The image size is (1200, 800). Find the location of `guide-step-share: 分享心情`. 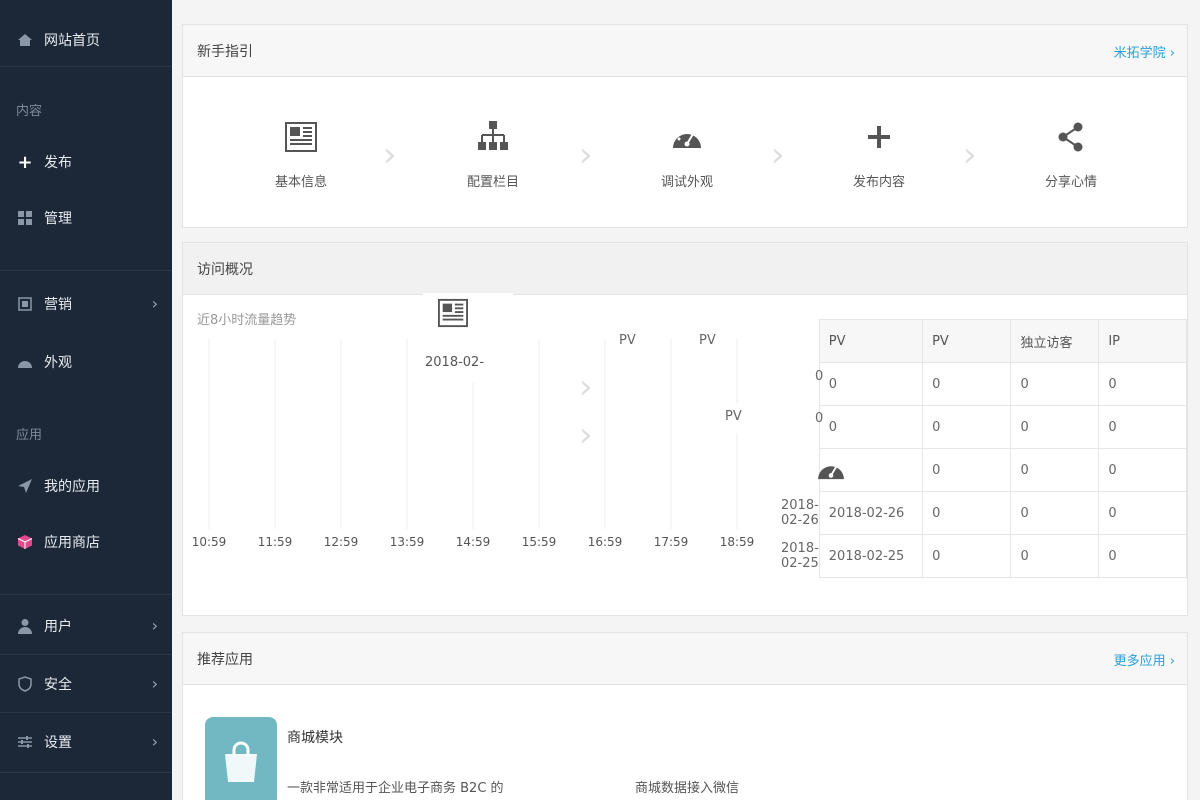

guide-step-share: 分享心情 is located at coordinates (1071, 153).